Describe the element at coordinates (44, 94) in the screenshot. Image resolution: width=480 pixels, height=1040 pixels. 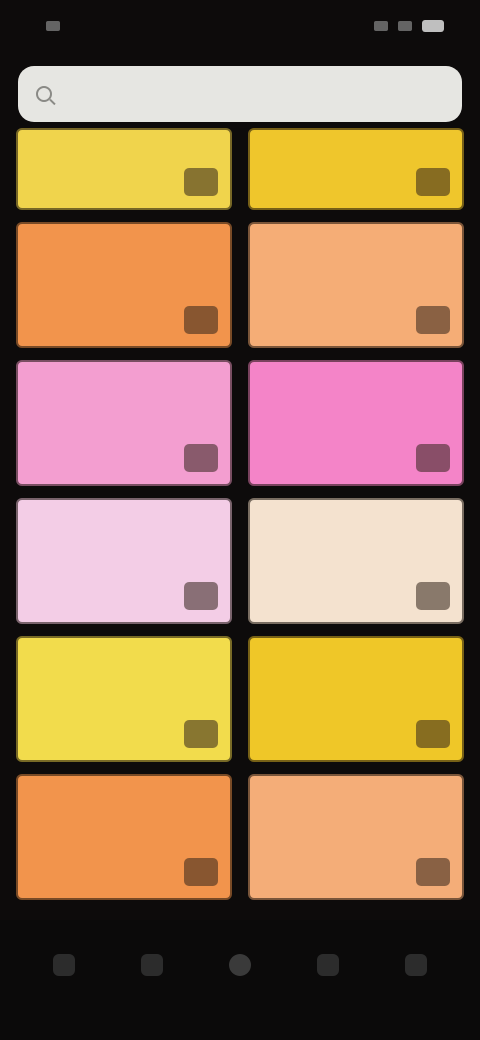
I see `search-icon` at that location.